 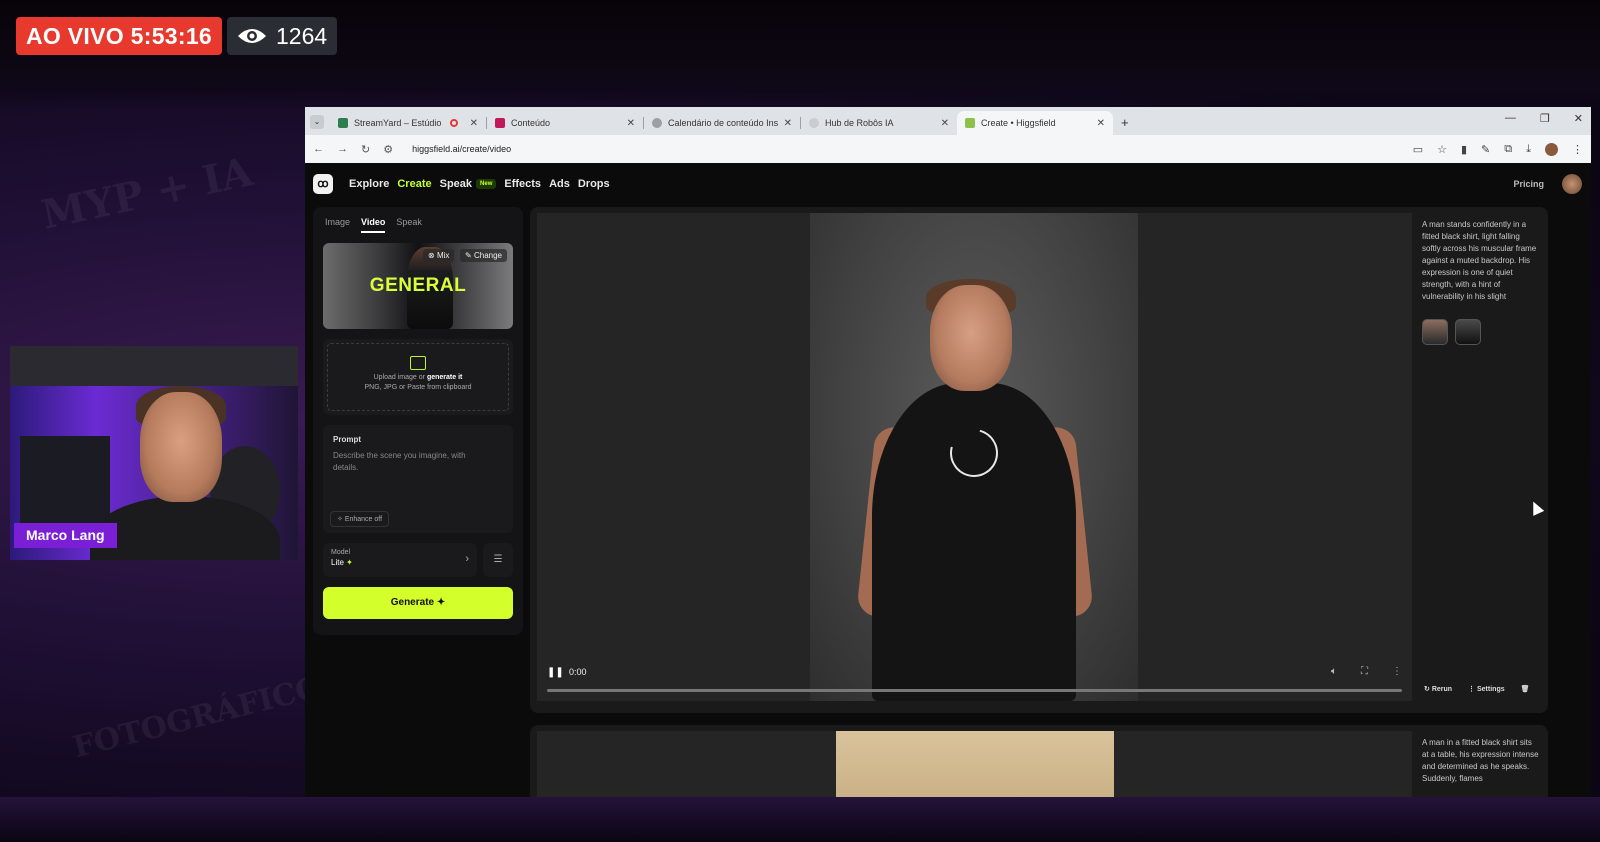 What do you see at coordinates (302, 36) in the screenshot?
I see `viewer-count: 1264` at bounding box center [302, 36].